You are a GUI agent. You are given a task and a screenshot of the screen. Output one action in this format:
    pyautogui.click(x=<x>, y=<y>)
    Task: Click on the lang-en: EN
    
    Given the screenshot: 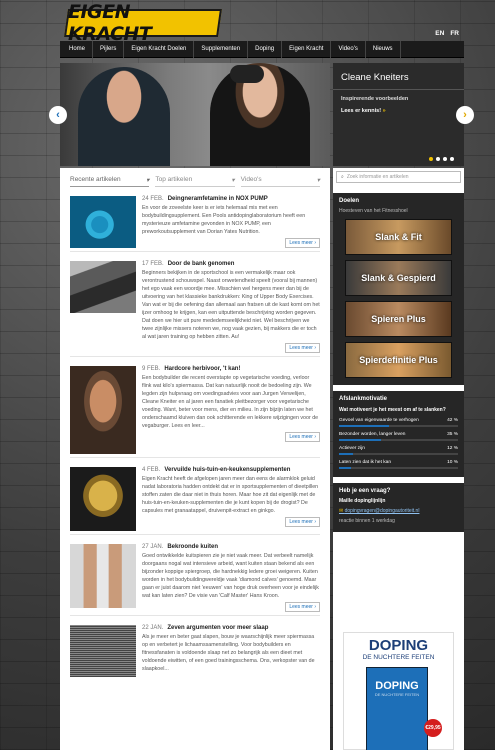 What is the action you would take?
    pyautogui.click(x=439, y=33)
    